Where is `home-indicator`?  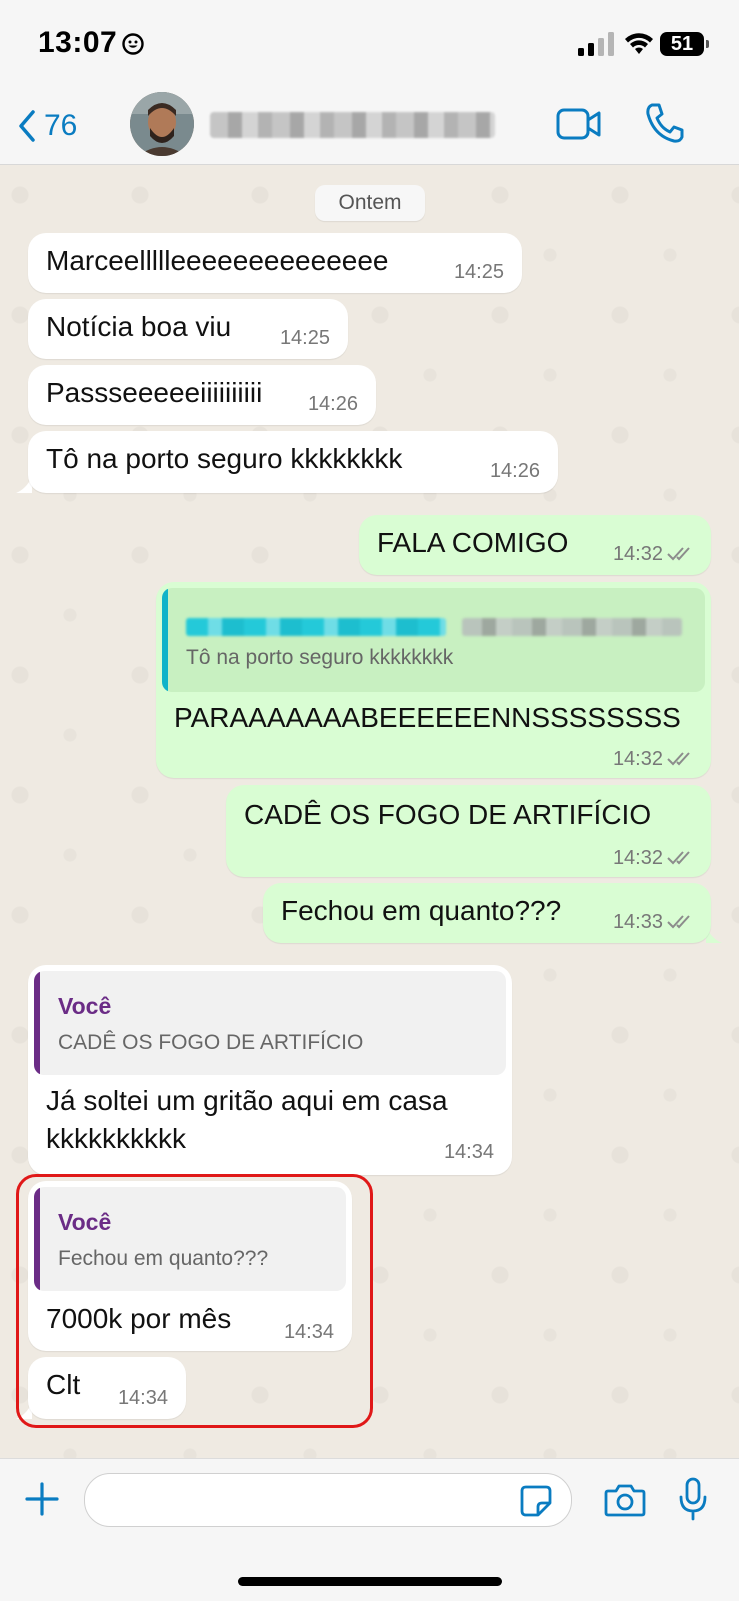
home-indicator is located at coordinates (370, 1581).